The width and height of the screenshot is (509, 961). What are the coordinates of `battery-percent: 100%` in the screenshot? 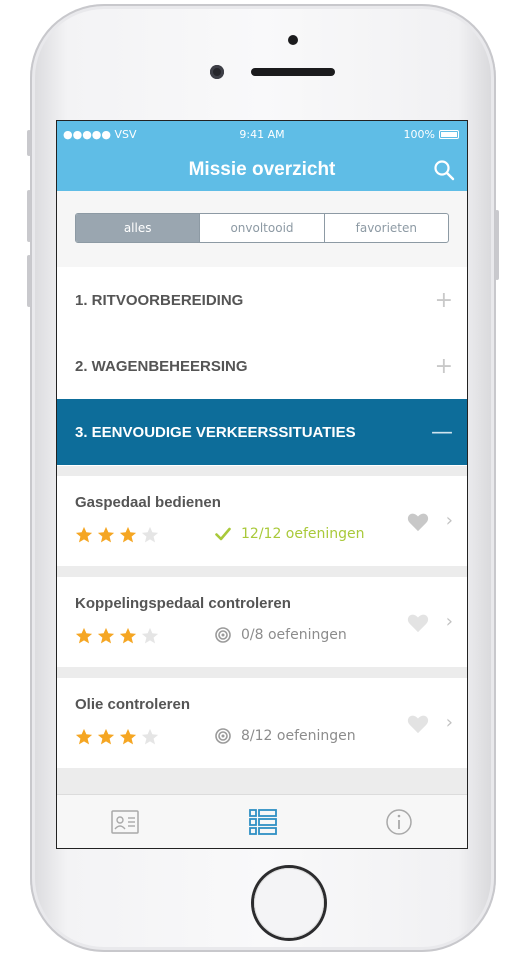 It's located at (419, 134).